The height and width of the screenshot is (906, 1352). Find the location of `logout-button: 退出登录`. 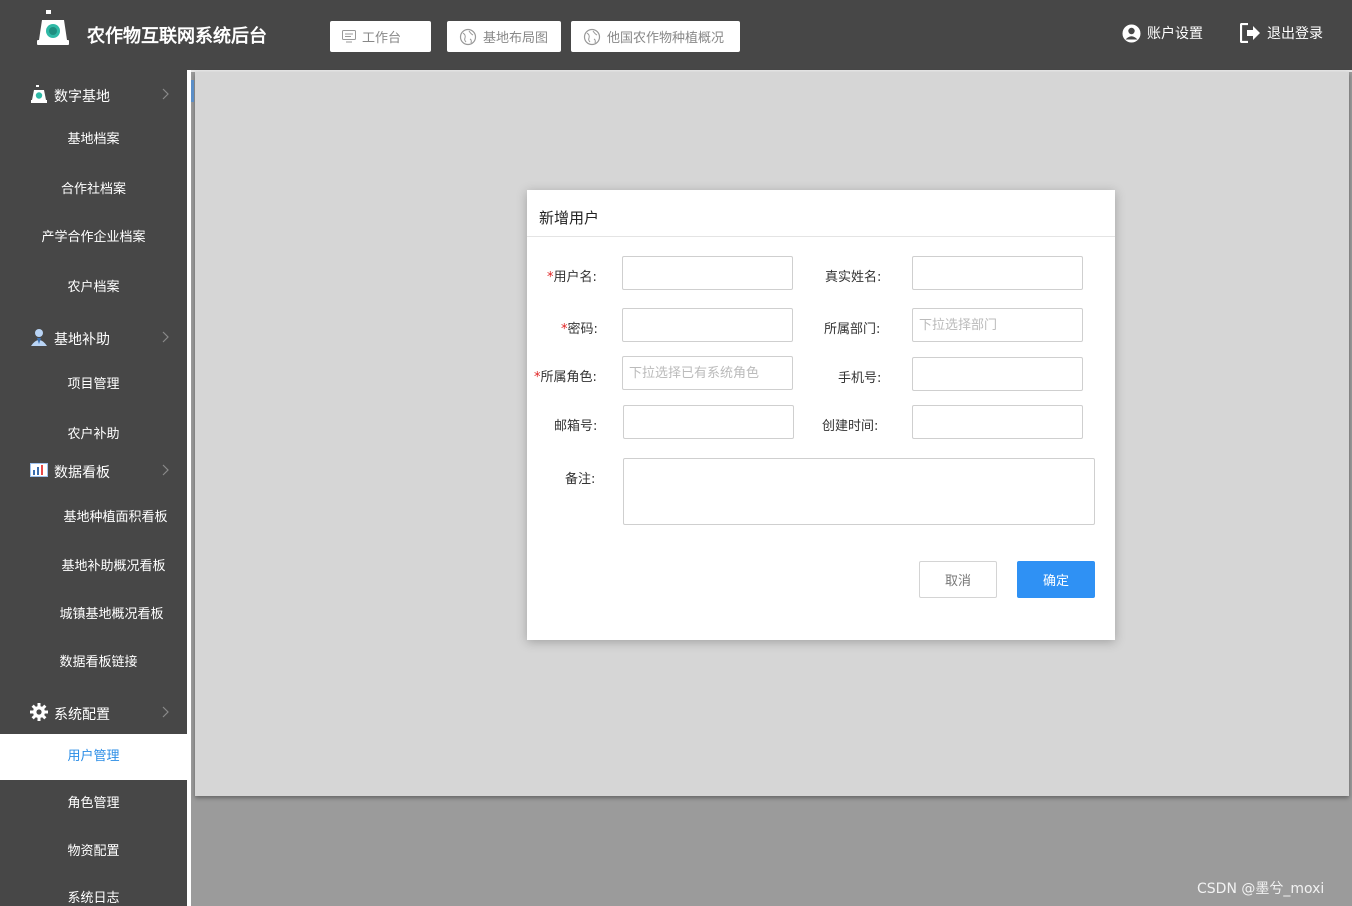

logout-button: 退出登录 is located at coordinates (1281, 33).